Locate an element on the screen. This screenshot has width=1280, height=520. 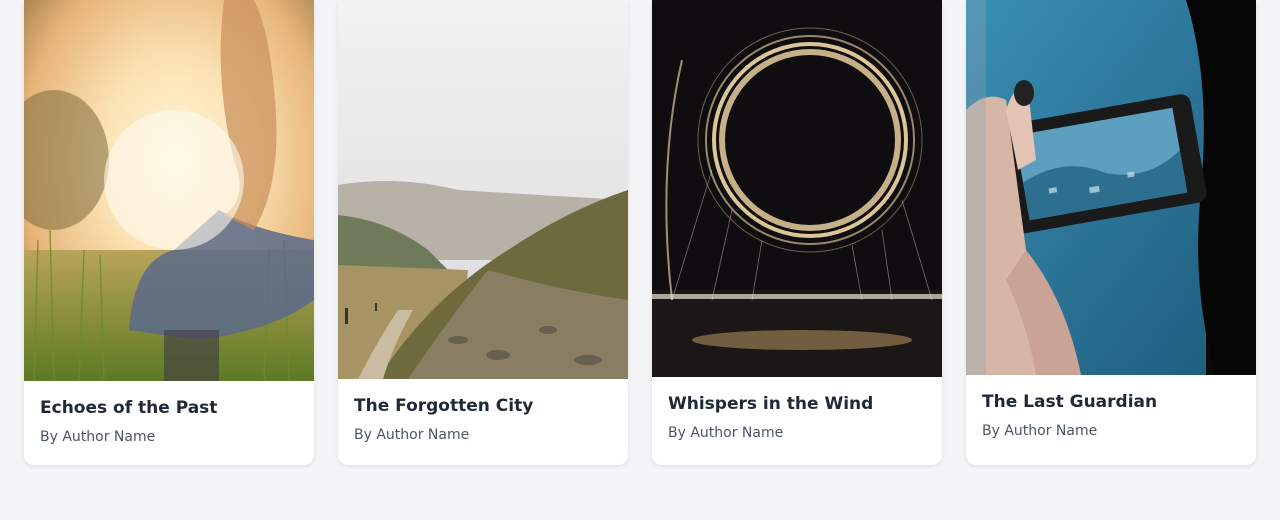
book-title: Whispers in the Wind is located at coordinates (771, 404).